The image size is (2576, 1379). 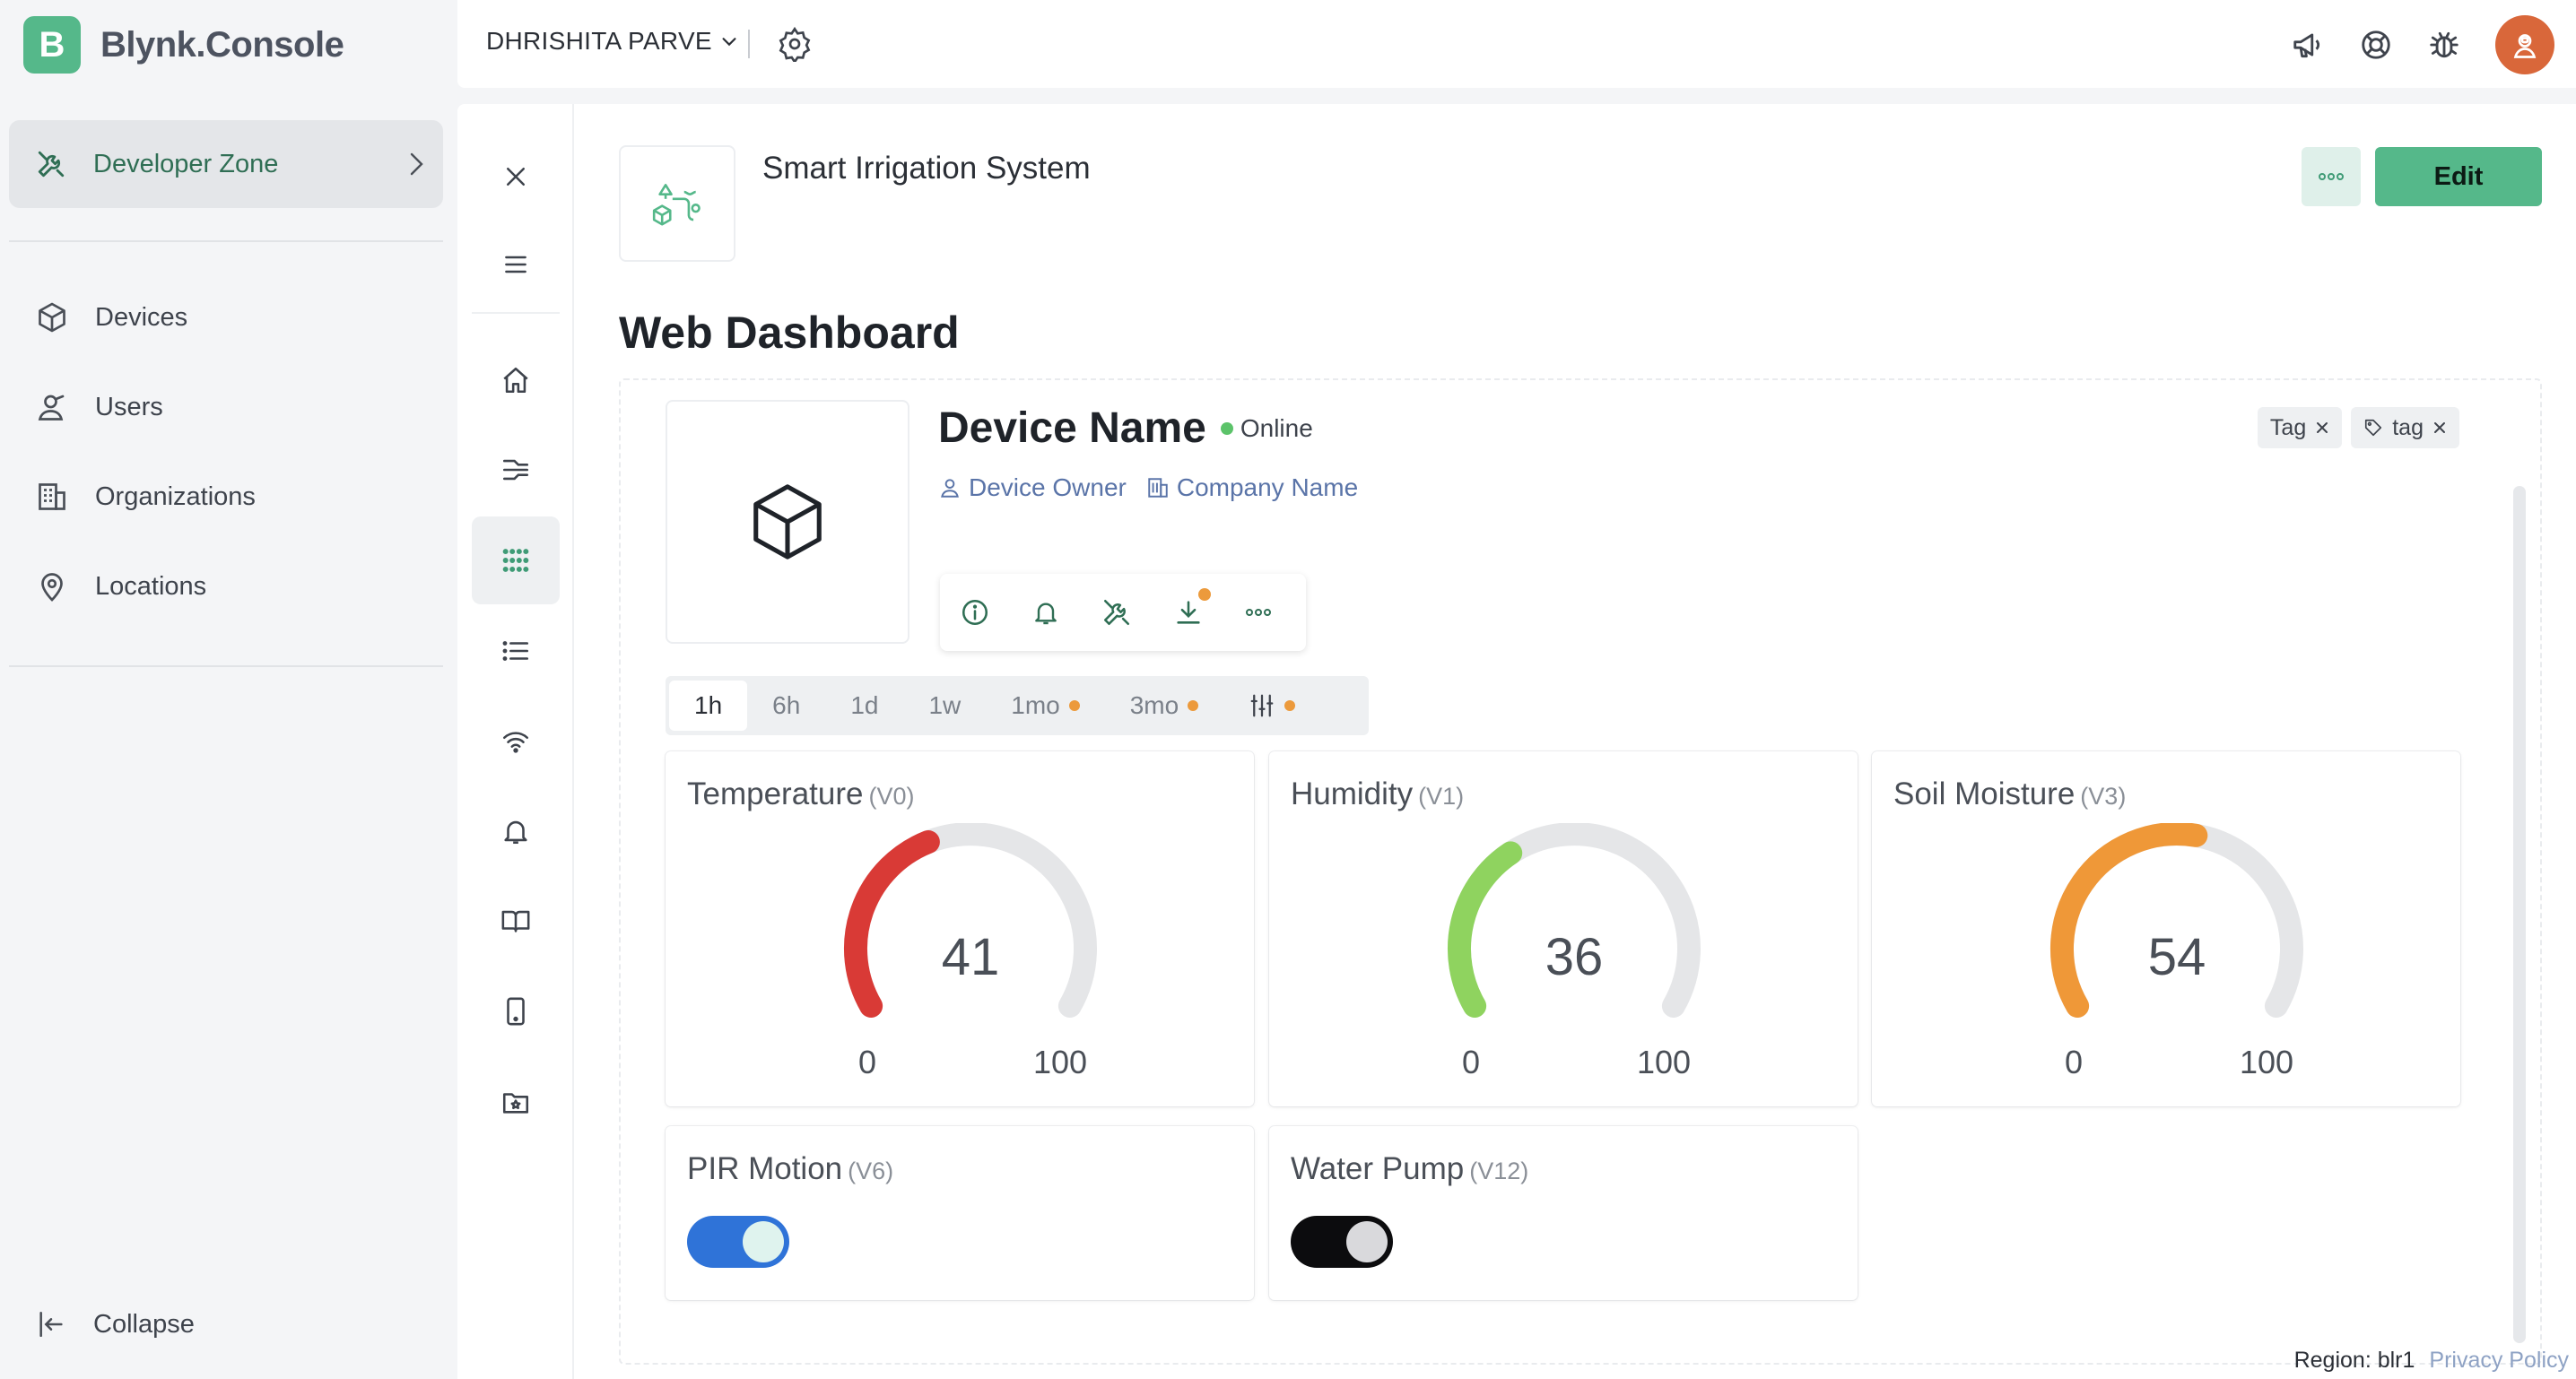 What do you see at coordinates (2444, 45) in the screenshot?
I see `bug-icon` at bounding box center [2444, 45].